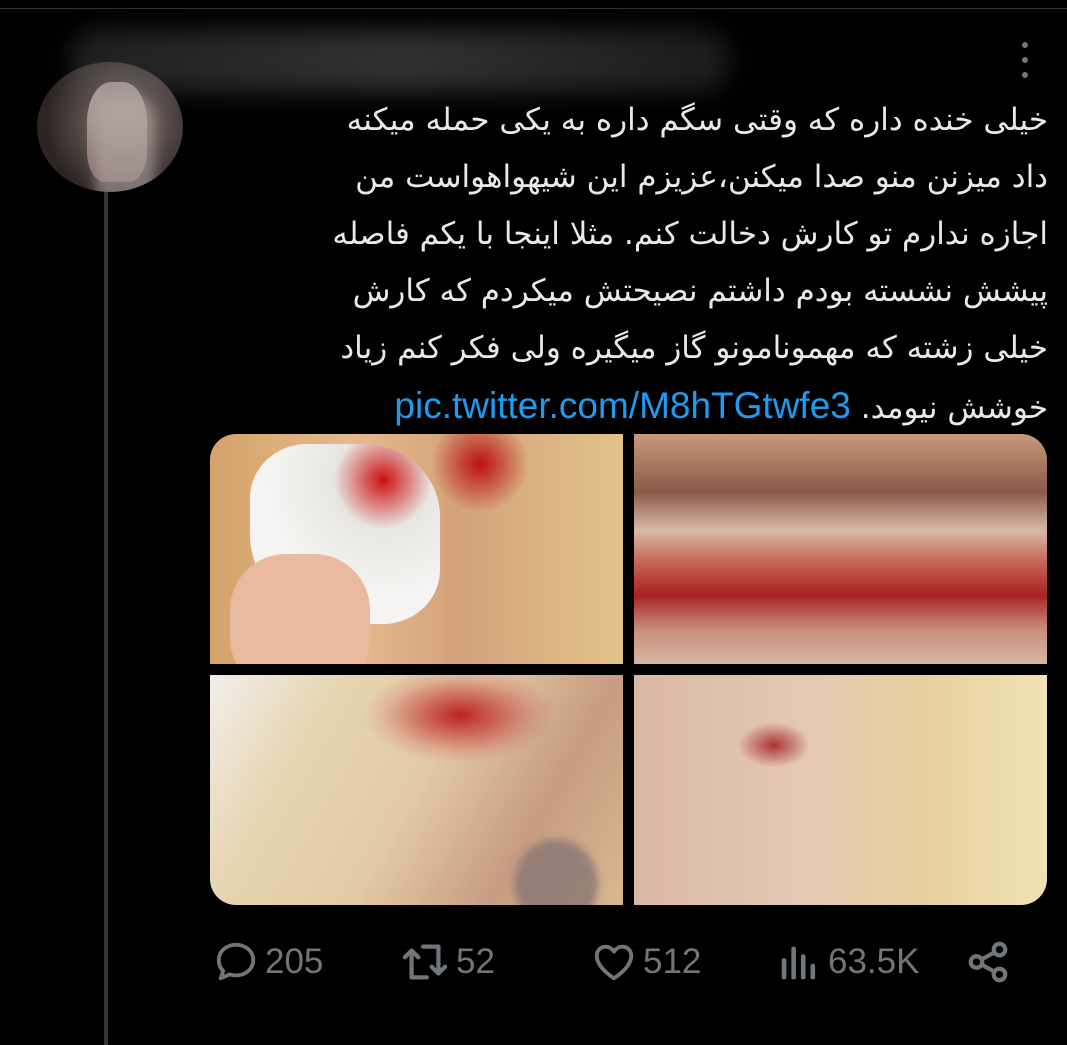 The image size is (1067, 1045). Describe the element at coordinates (475, 961) in the screenshot. I see `retweet-count: 52` at that location.